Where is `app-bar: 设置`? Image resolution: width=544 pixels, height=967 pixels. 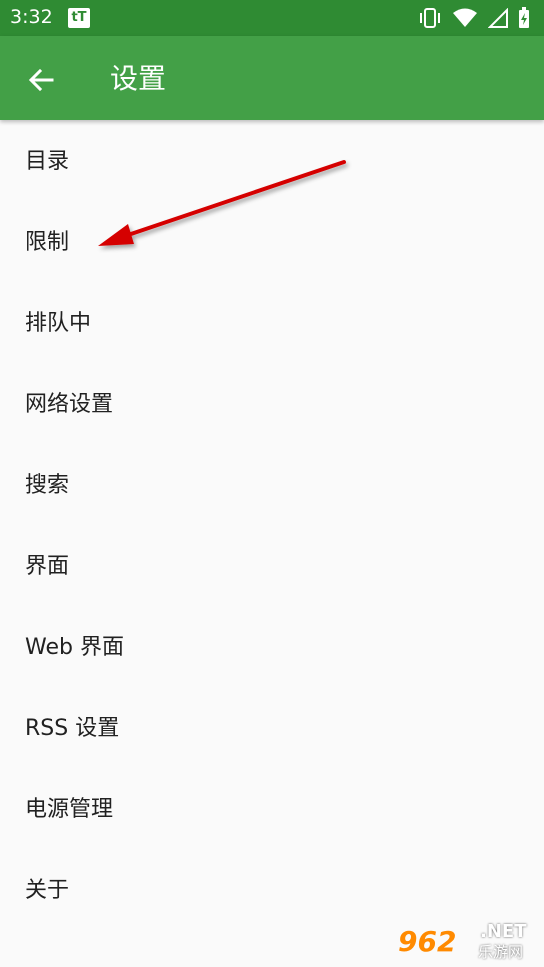
app-bar: 设置 is located at coordinates (272, 78).